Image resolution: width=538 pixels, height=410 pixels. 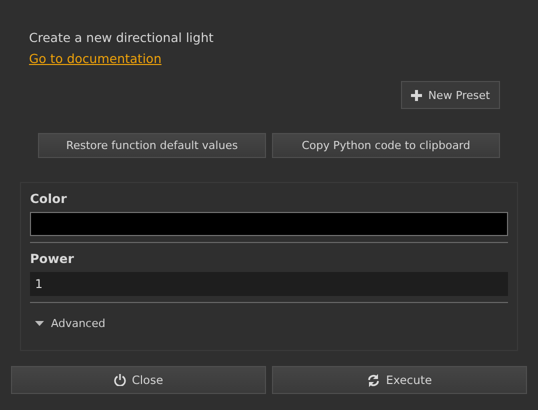 I want to click on plus-icon, so click(x=416, y=95).